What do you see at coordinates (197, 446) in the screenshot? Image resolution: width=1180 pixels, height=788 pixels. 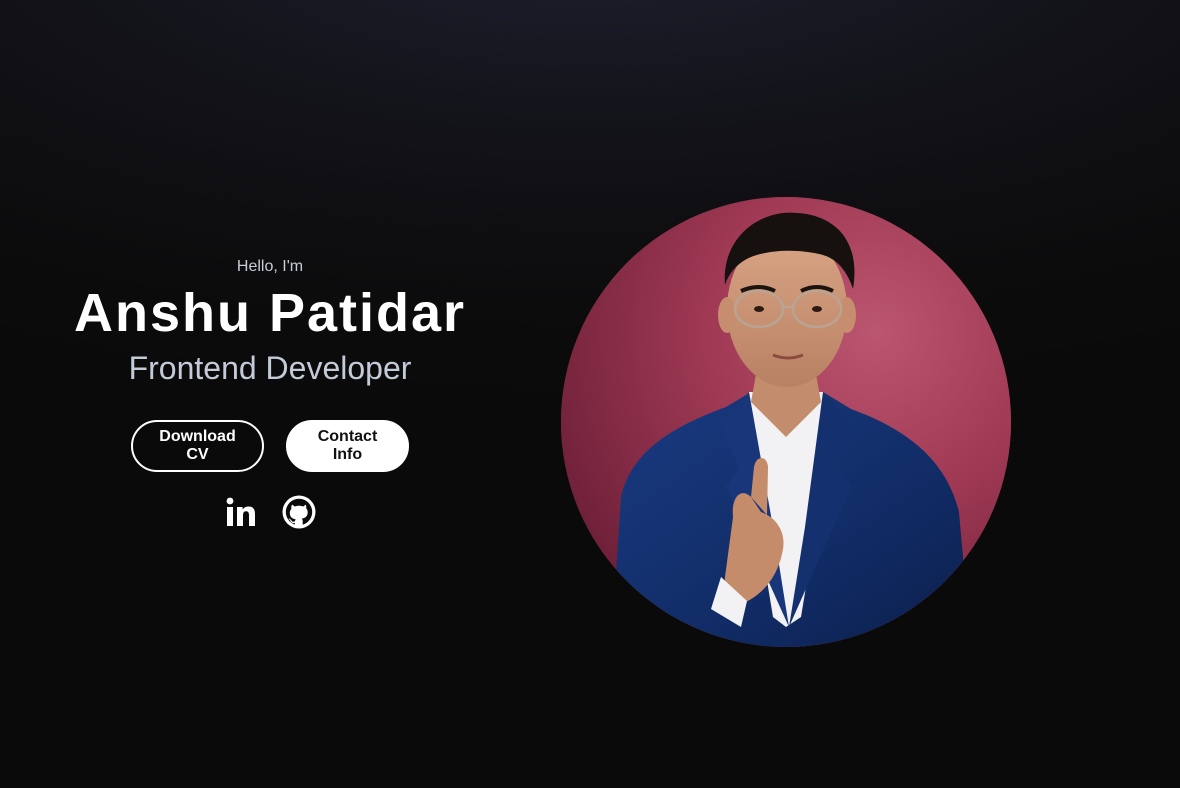 I see `download-cv-button: Download CV` at bounding box center [197, 446].